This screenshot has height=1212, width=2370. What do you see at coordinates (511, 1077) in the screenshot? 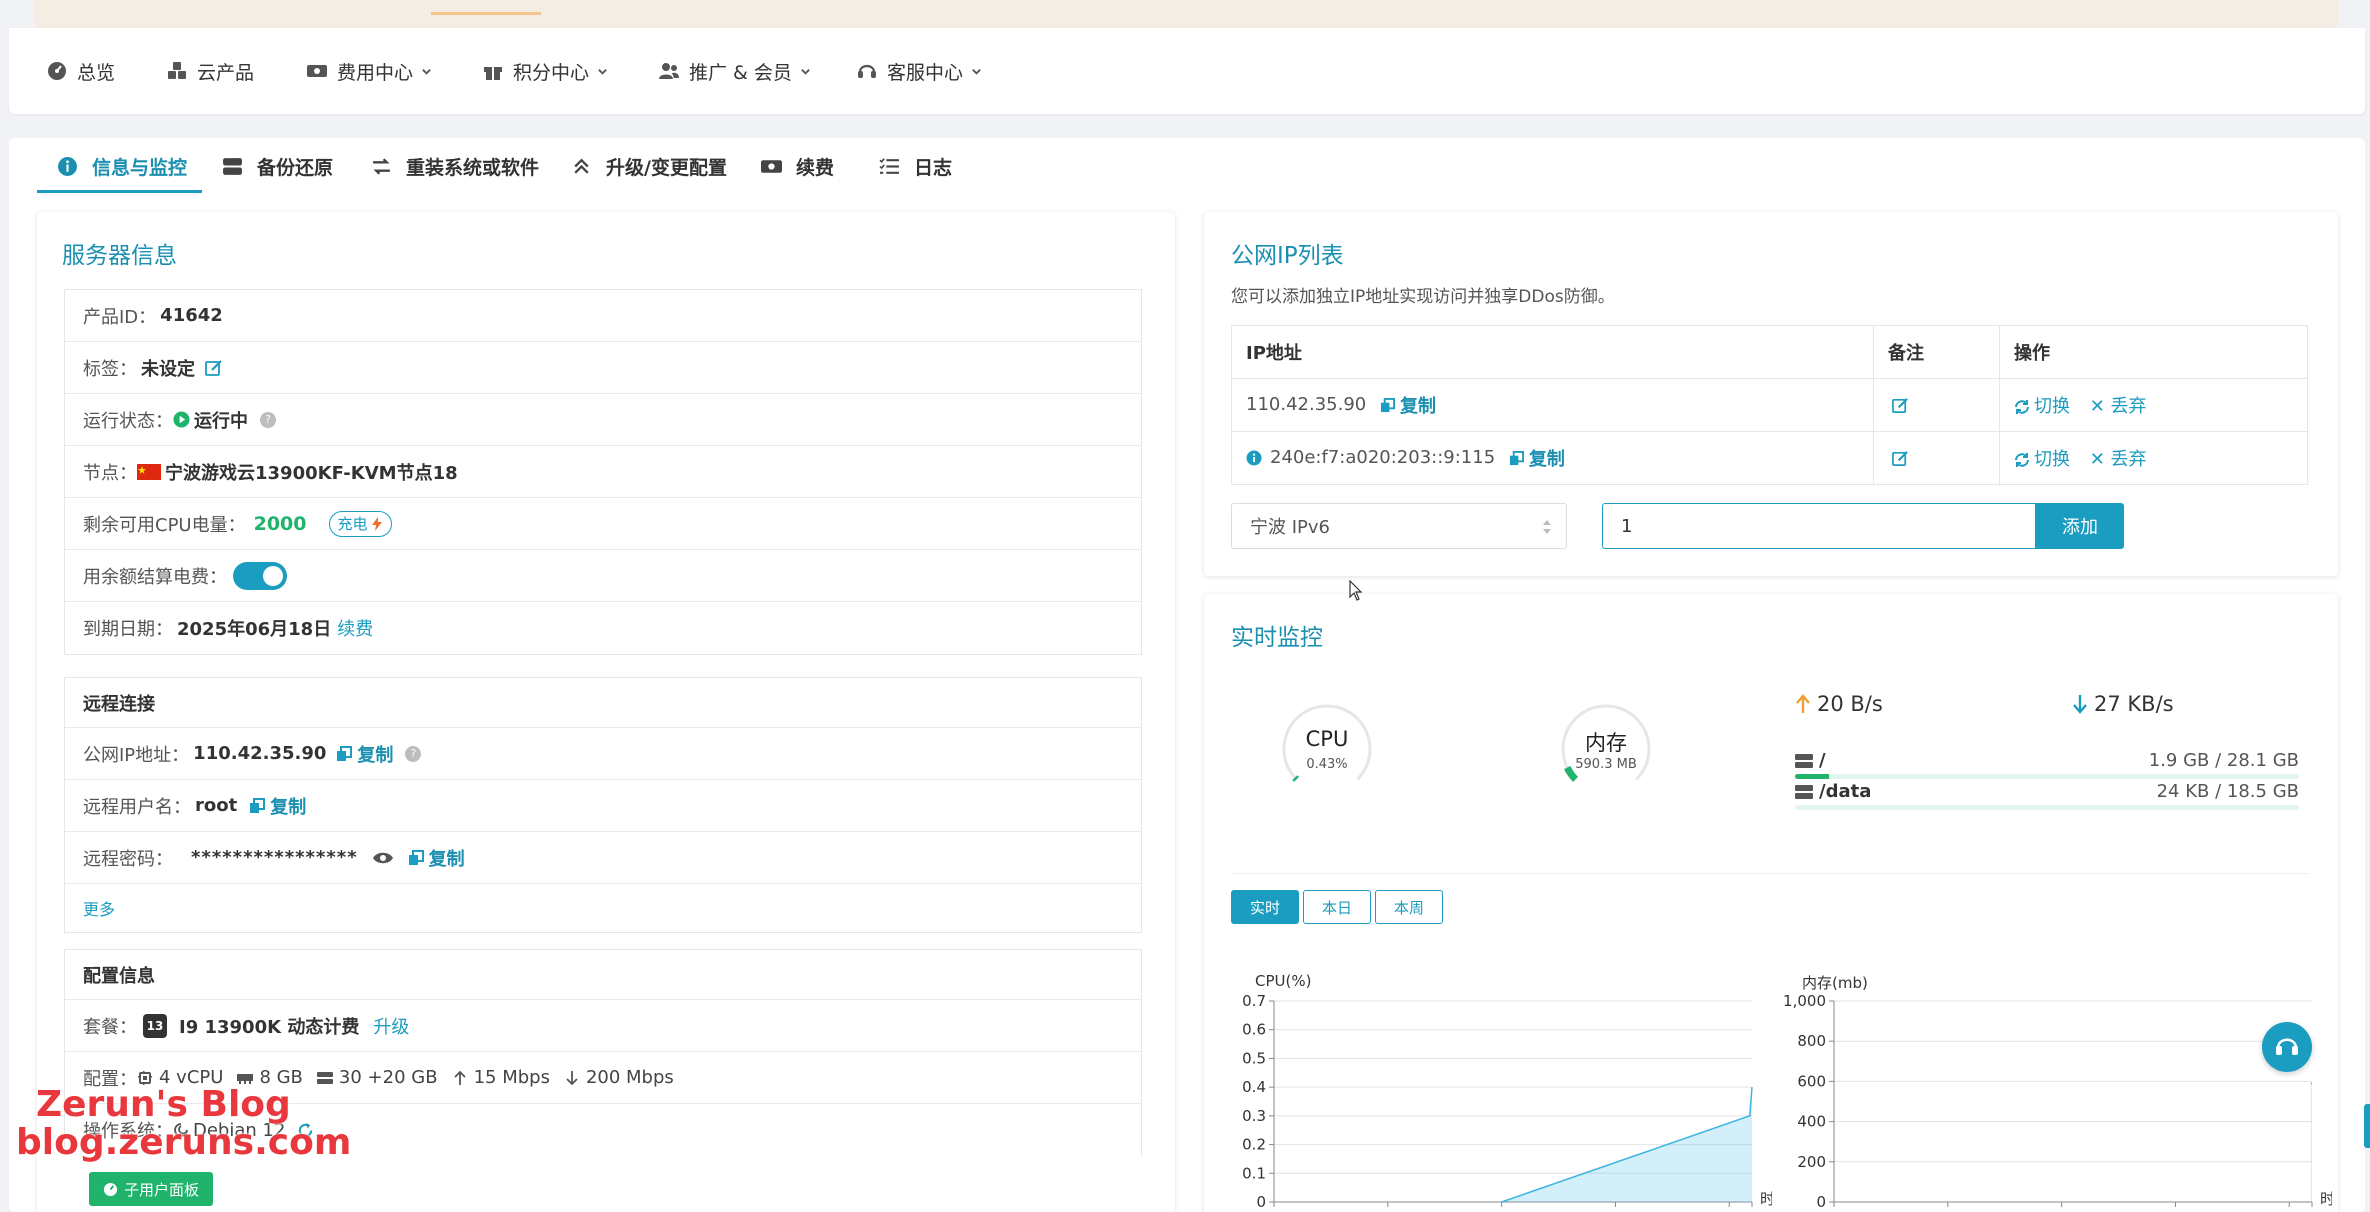
I see `upload-value: 15 Mbps` at bounding box center [511, 1077].